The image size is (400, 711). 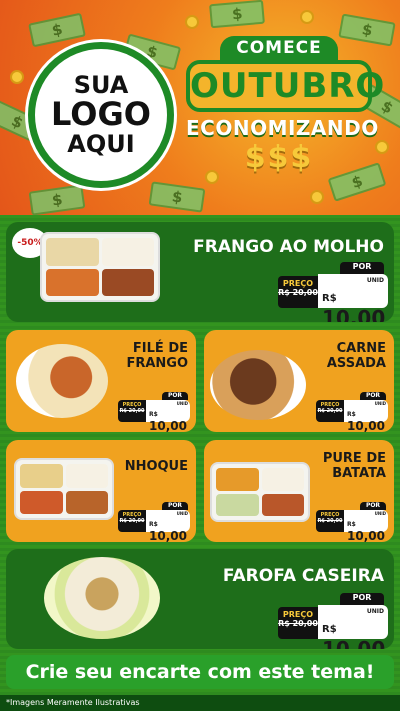 I want to click on product-card-nhoque: NHOQUE PREÇO R$ 20,00 R$ 10,00 UNID POR, so click(x=101, y=491).